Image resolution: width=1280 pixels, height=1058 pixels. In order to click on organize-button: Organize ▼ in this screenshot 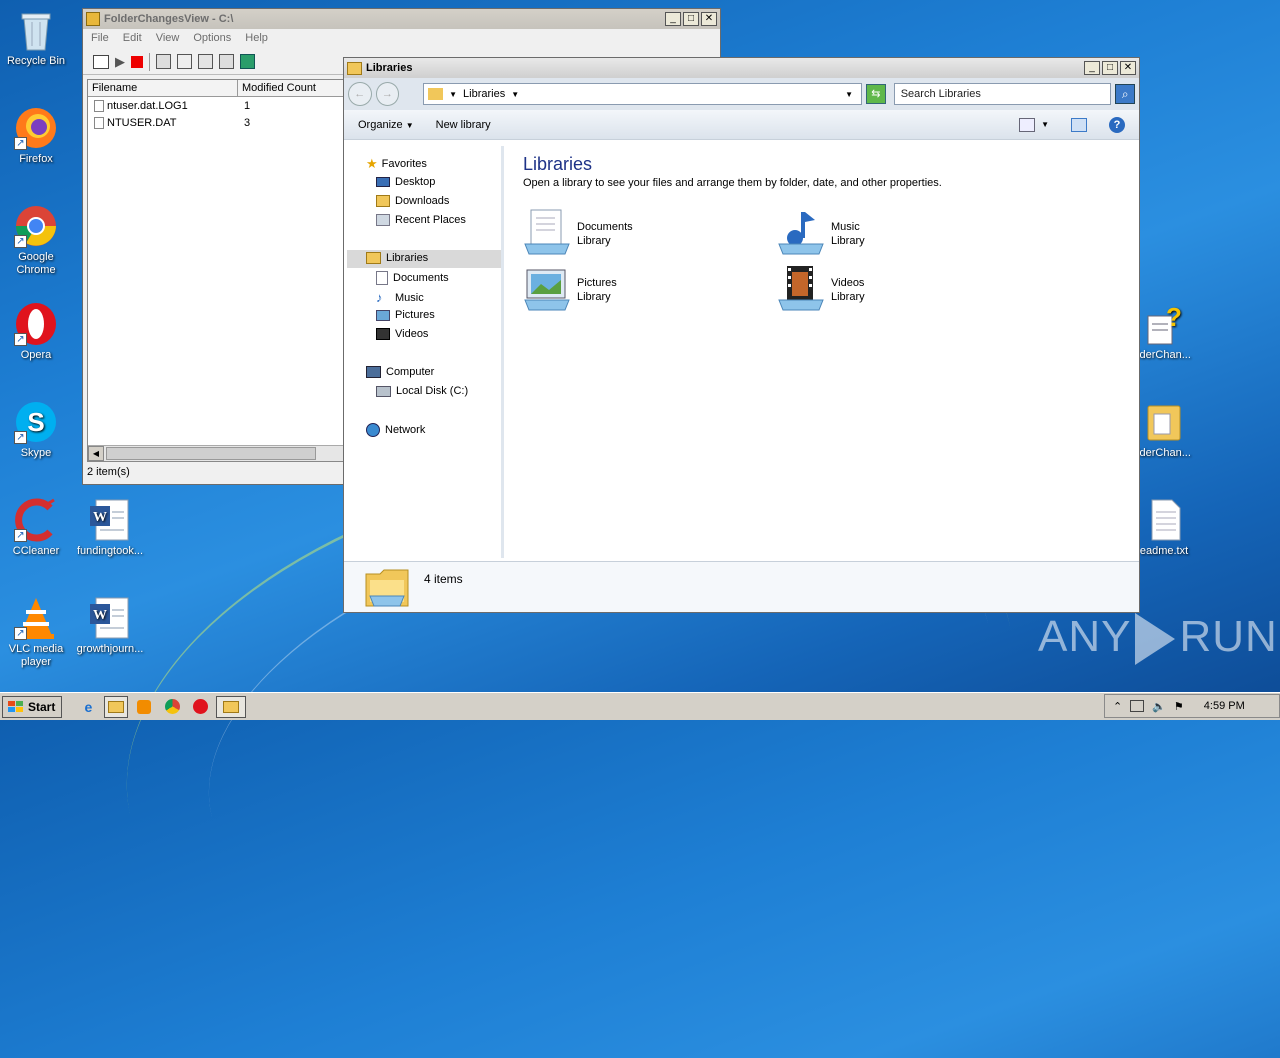, I will do `click(386, 125)`.